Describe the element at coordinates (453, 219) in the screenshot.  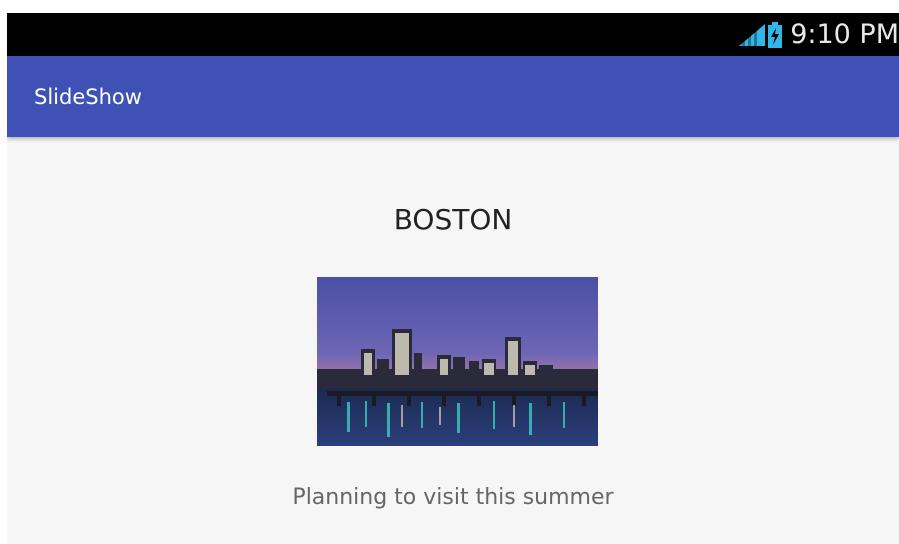
I see `slide-title: BOSTON` at that location.